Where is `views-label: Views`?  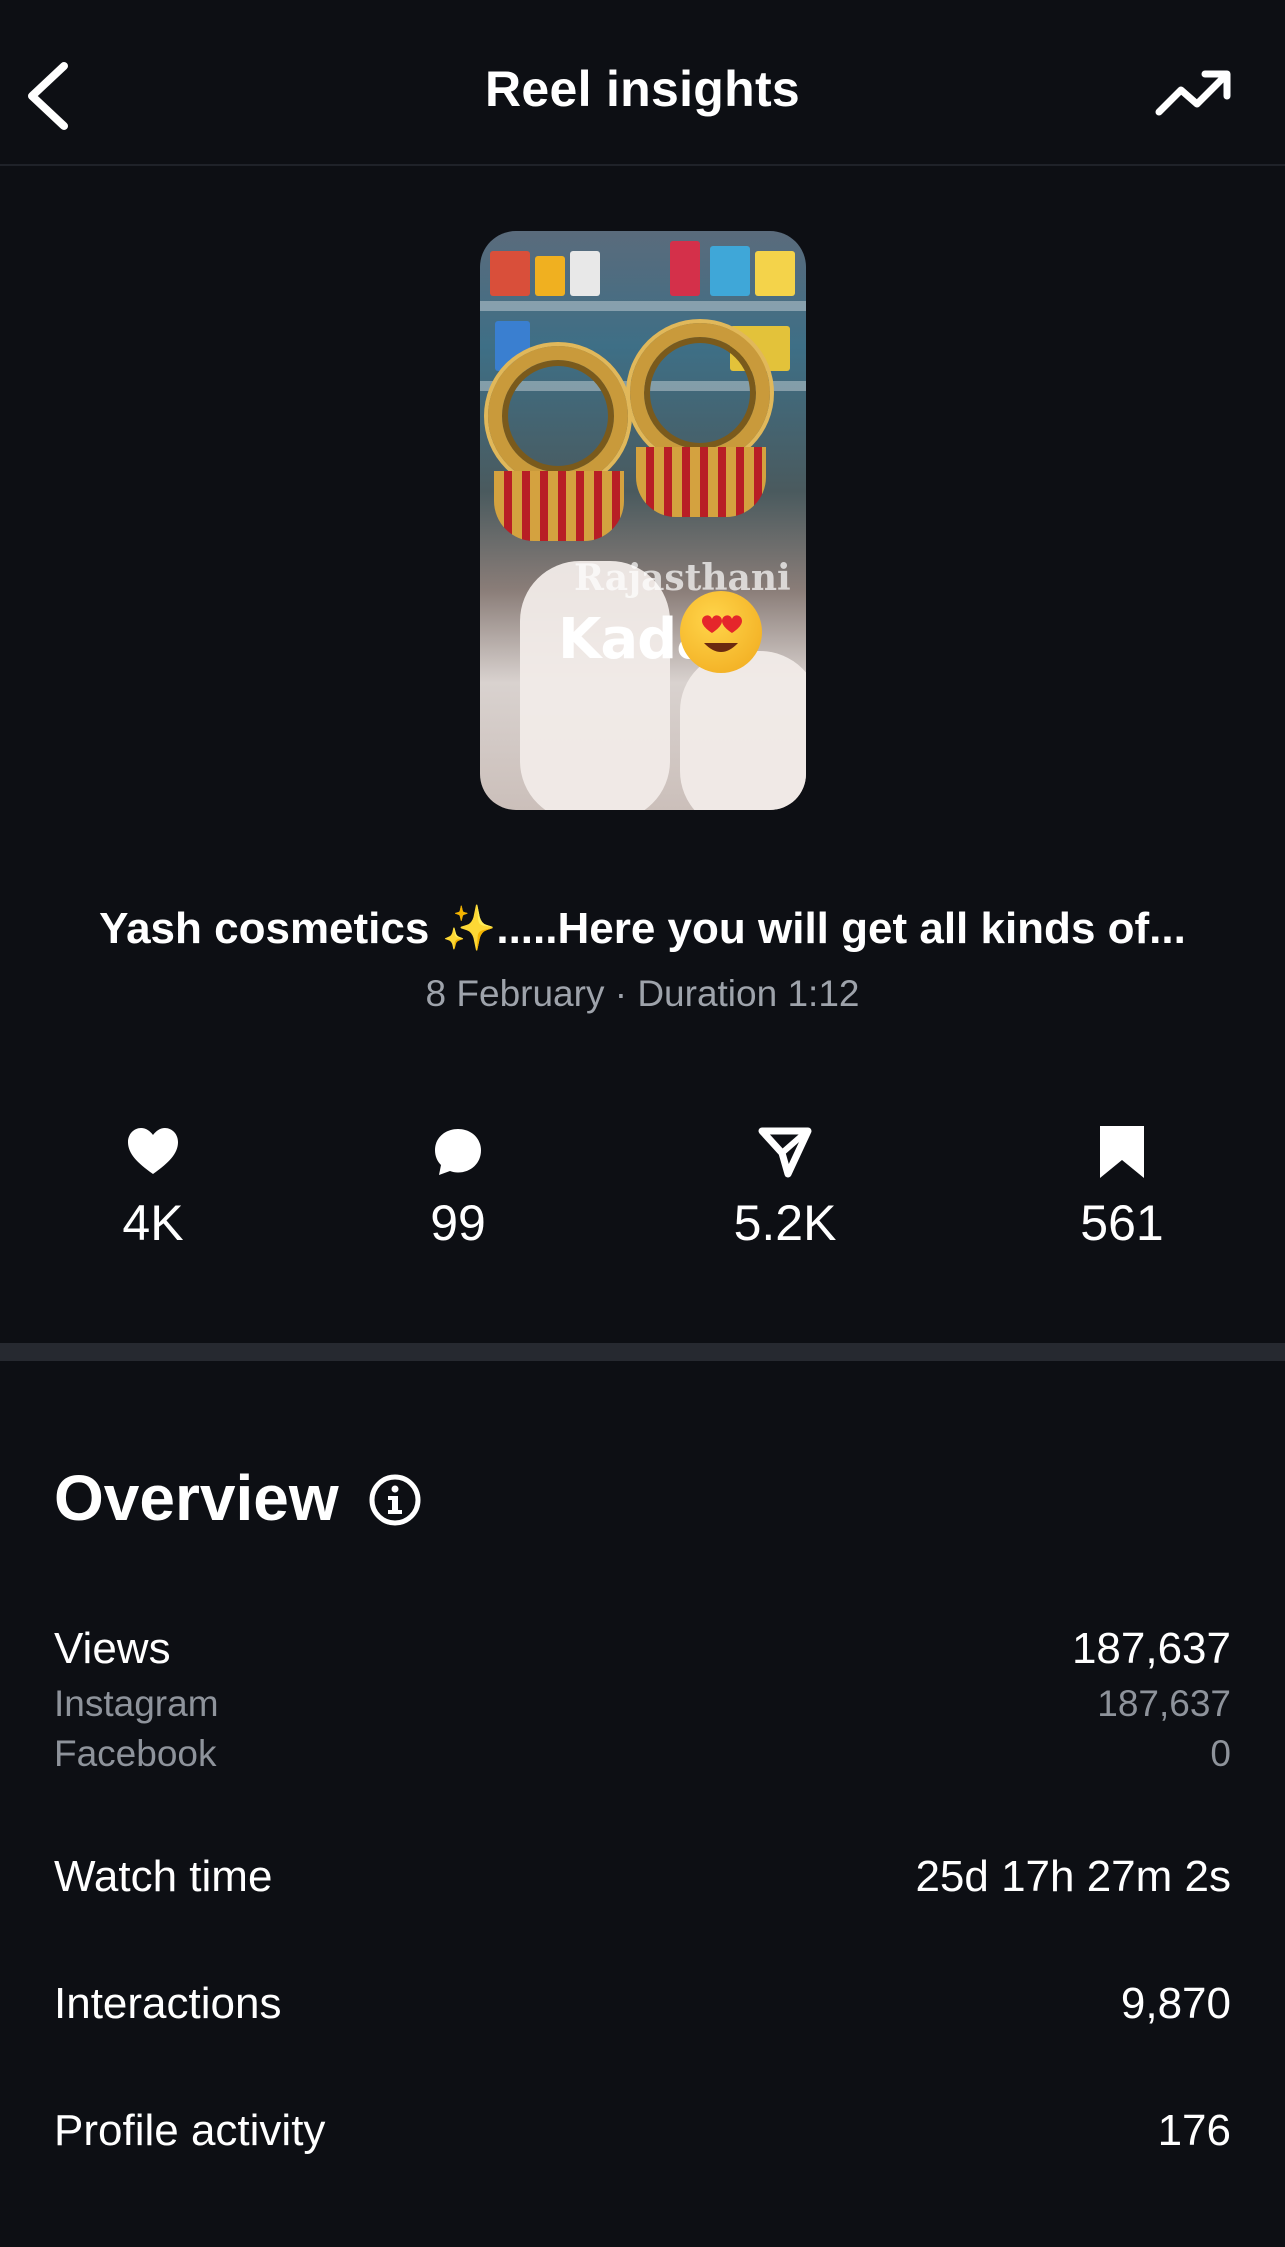
views-label: Views is located at coordinates (112, 1648).